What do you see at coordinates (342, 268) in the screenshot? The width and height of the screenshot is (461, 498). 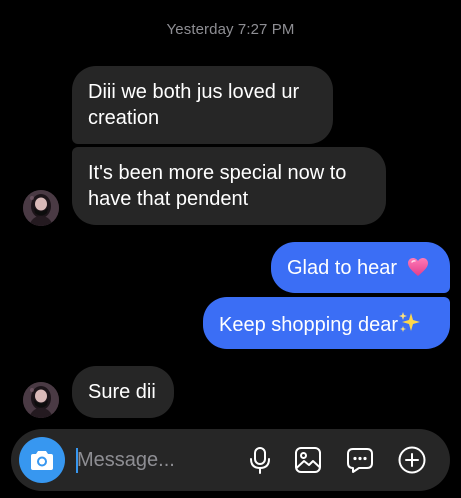 I see `message-text: Glad to hear` at bounding box center [342, 268].